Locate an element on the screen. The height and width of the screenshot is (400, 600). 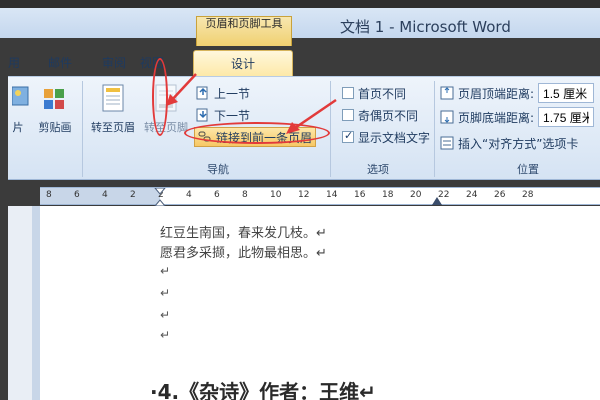
ruler-tick-label: 28 is located at coordinates (528, 195).